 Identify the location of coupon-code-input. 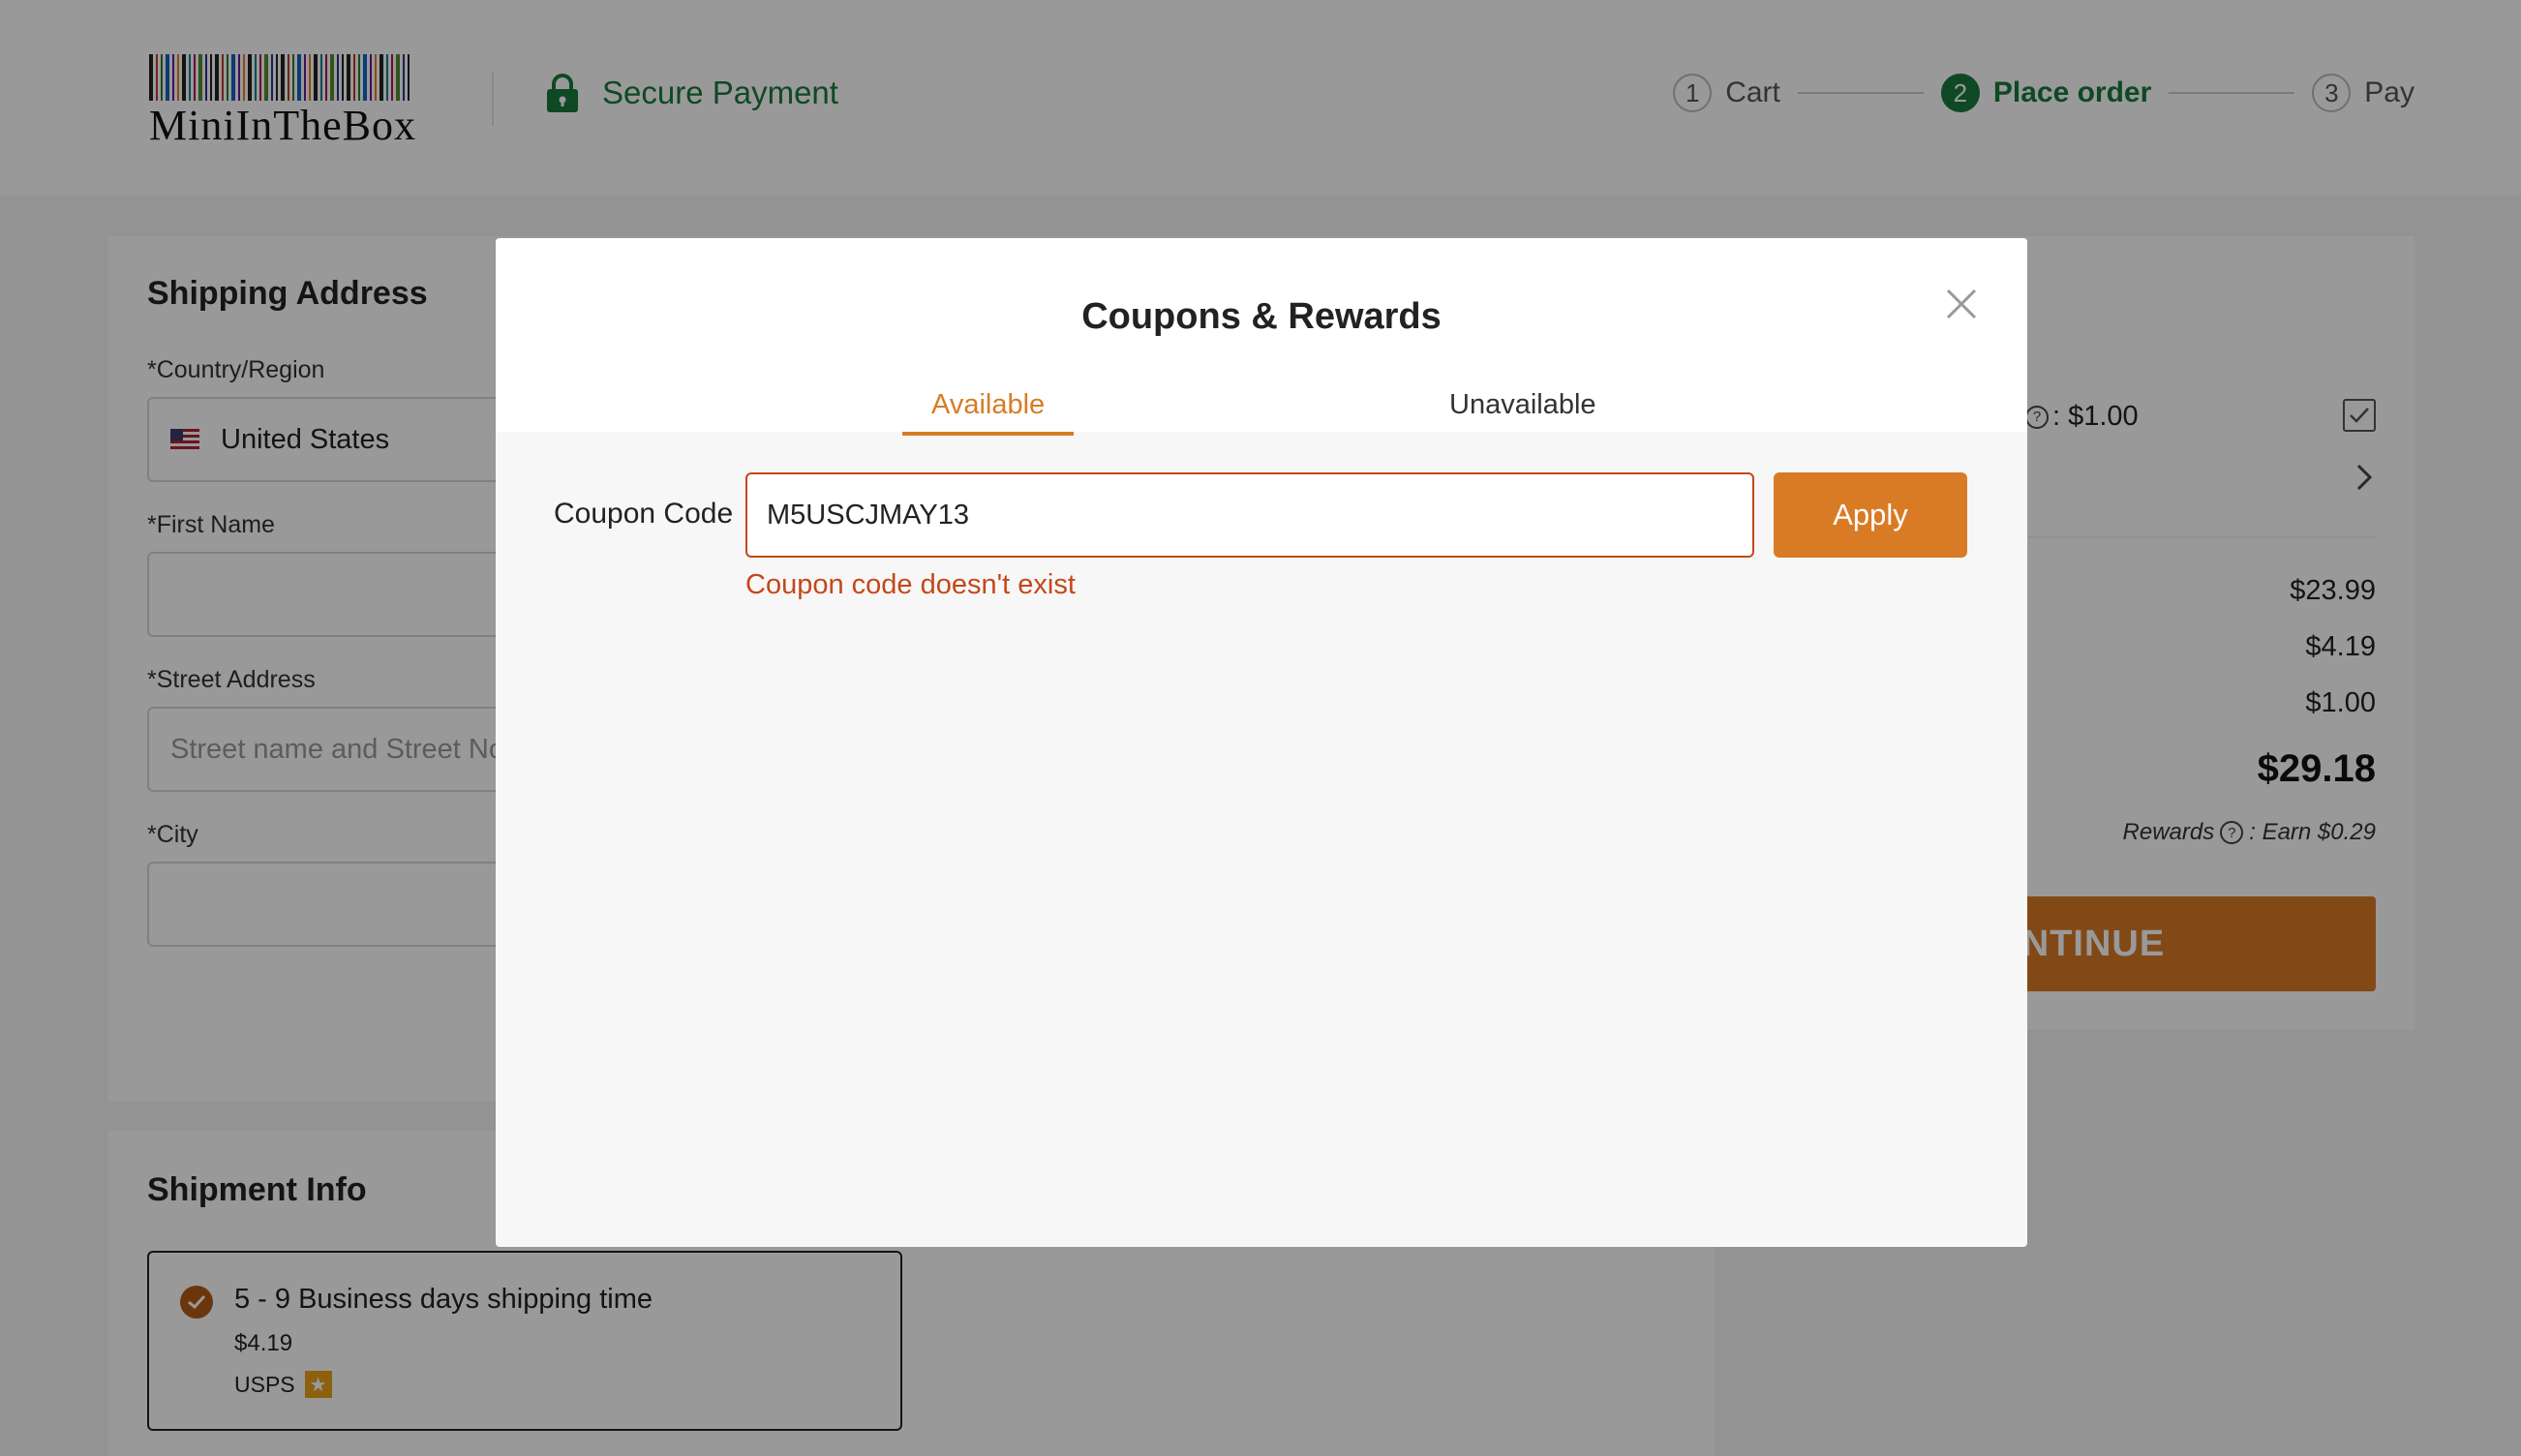
(1249, 515).